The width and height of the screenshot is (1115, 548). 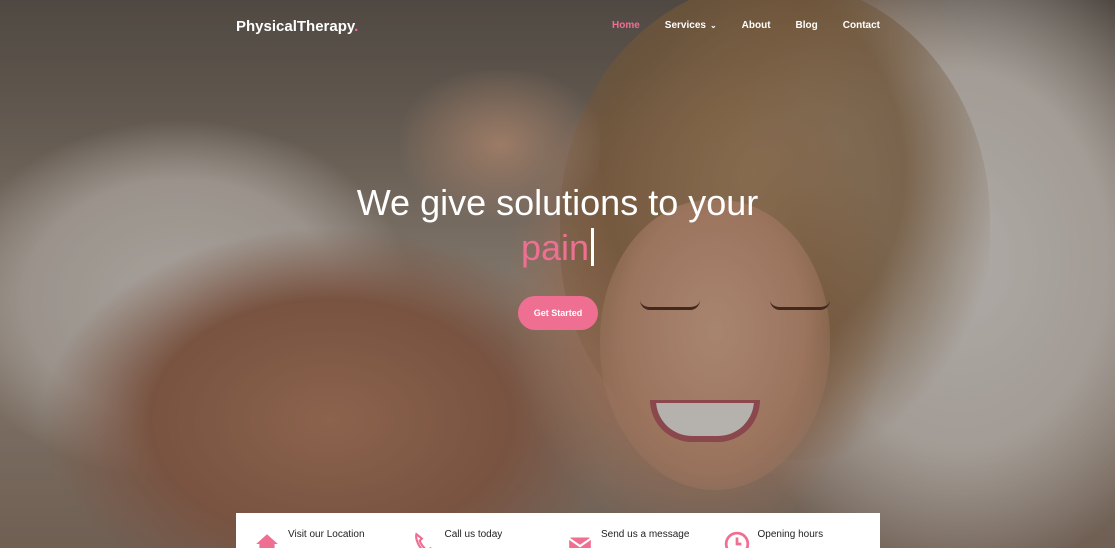 I want to click on info-location-label: Visit our Location, so click(x=326, y=534).